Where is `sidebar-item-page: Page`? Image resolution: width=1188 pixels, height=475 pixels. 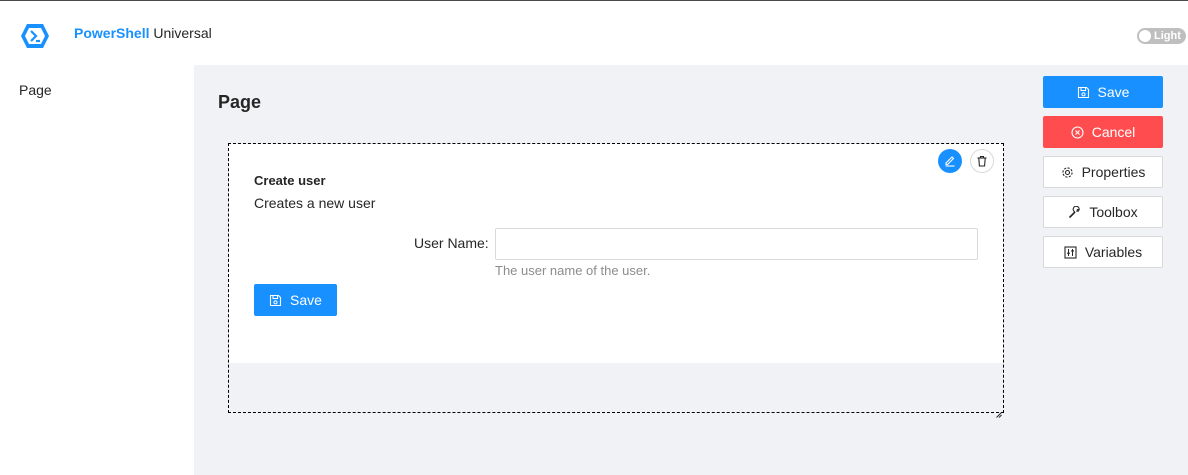 sidebar-item-page: Page is located at coordinates (35, 90).